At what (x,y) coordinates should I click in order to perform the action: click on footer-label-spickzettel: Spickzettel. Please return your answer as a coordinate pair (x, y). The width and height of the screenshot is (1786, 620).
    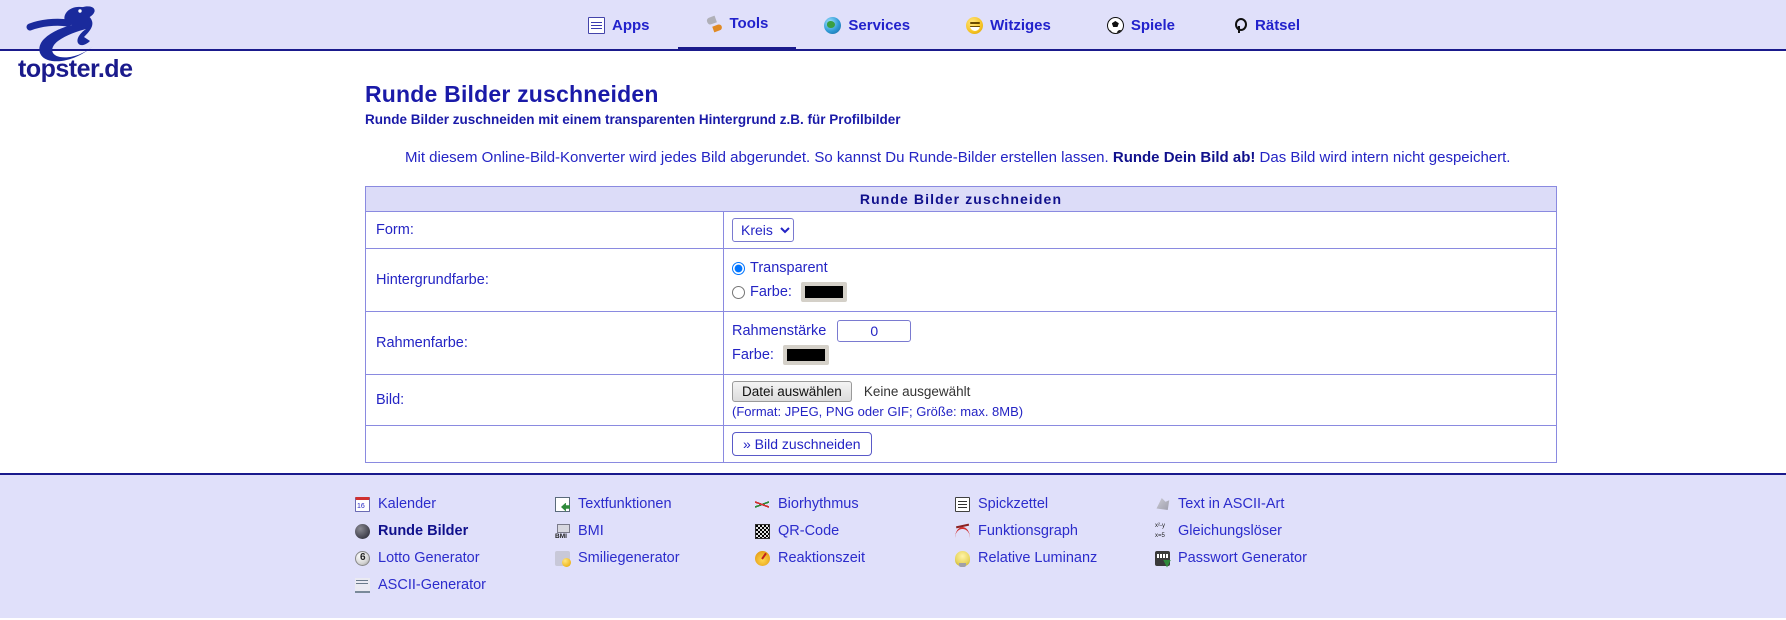
    Looking at the image, I should click on (1013, 504).